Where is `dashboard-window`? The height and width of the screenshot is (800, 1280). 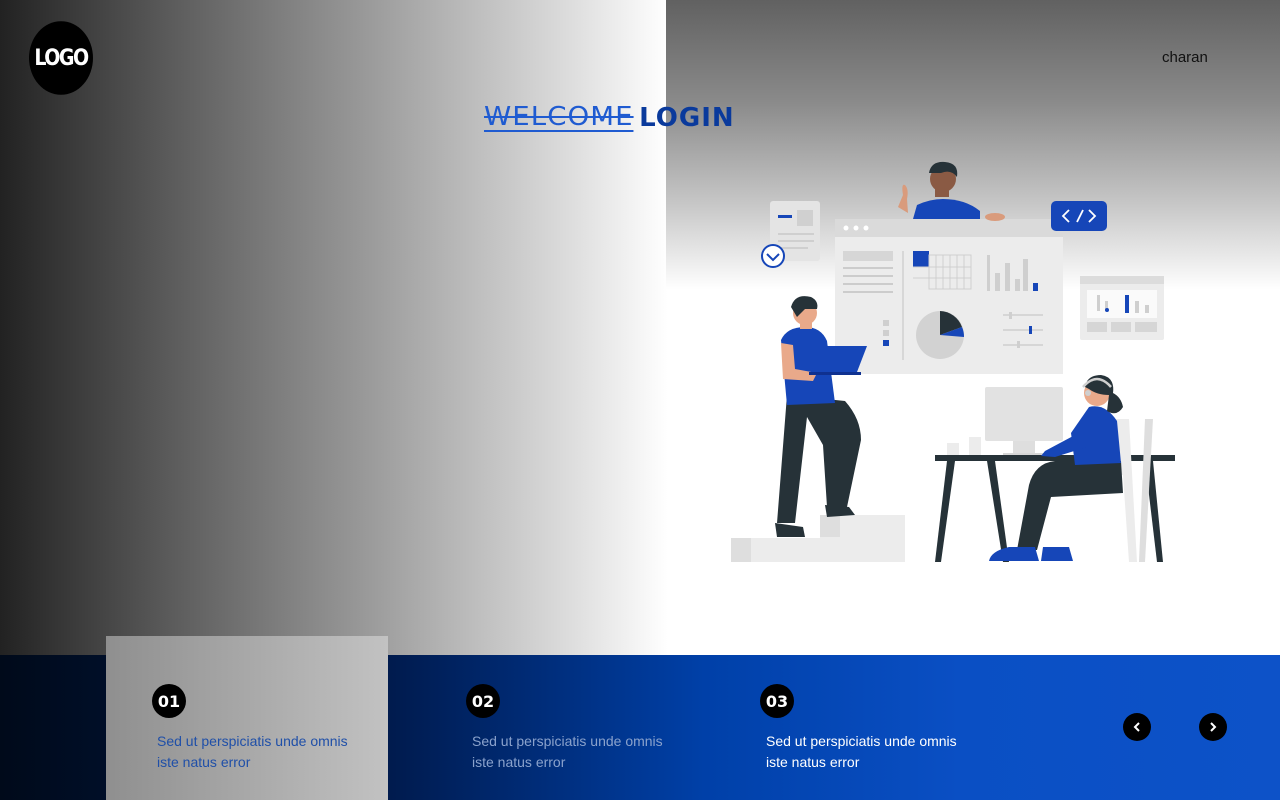
dashboard-window is located at coordinates (949, 296).